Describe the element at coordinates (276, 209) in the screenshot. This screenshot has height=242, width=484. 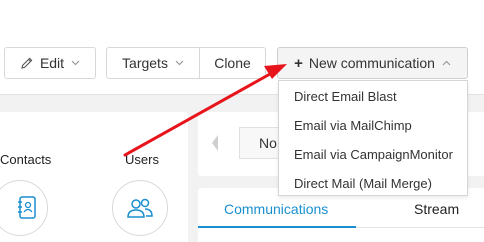
I see `tab-communications: Communications` at that location.